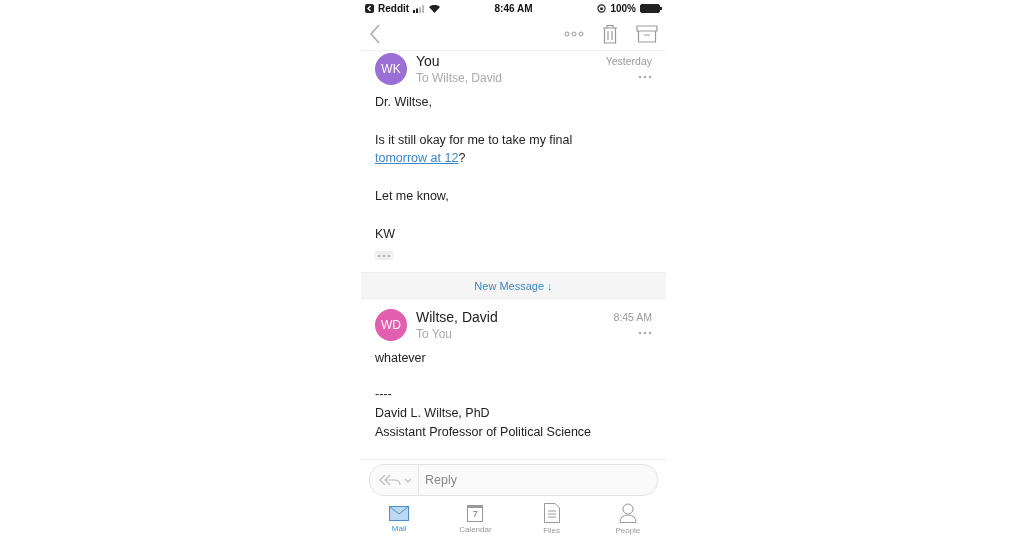  I want to click on mail-icon, so click(399, 513).